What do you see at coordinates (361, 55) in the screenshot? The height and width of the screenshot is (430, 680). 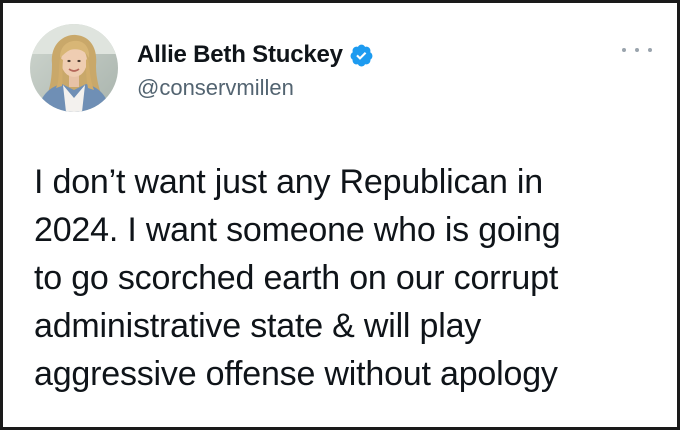 I see `verified-badge-icon` at bounding box center [361, 55].